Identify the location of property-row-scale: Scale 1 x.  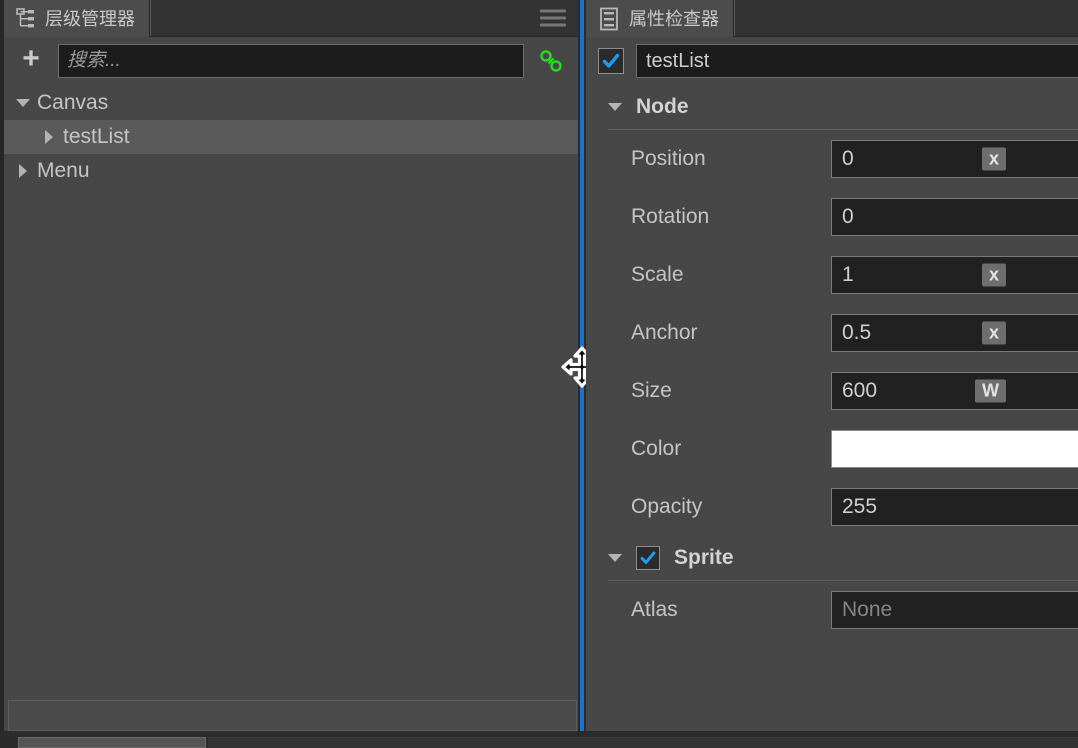
(832, 275).